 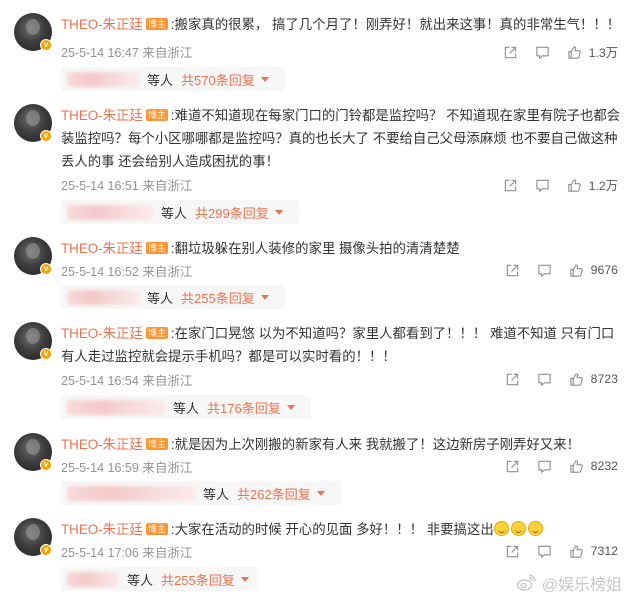 I want to click on comment-content: :翻垃圾躲在别人装修的家里 摄像头拍的清清楚楚, so click(x=315, y=248).